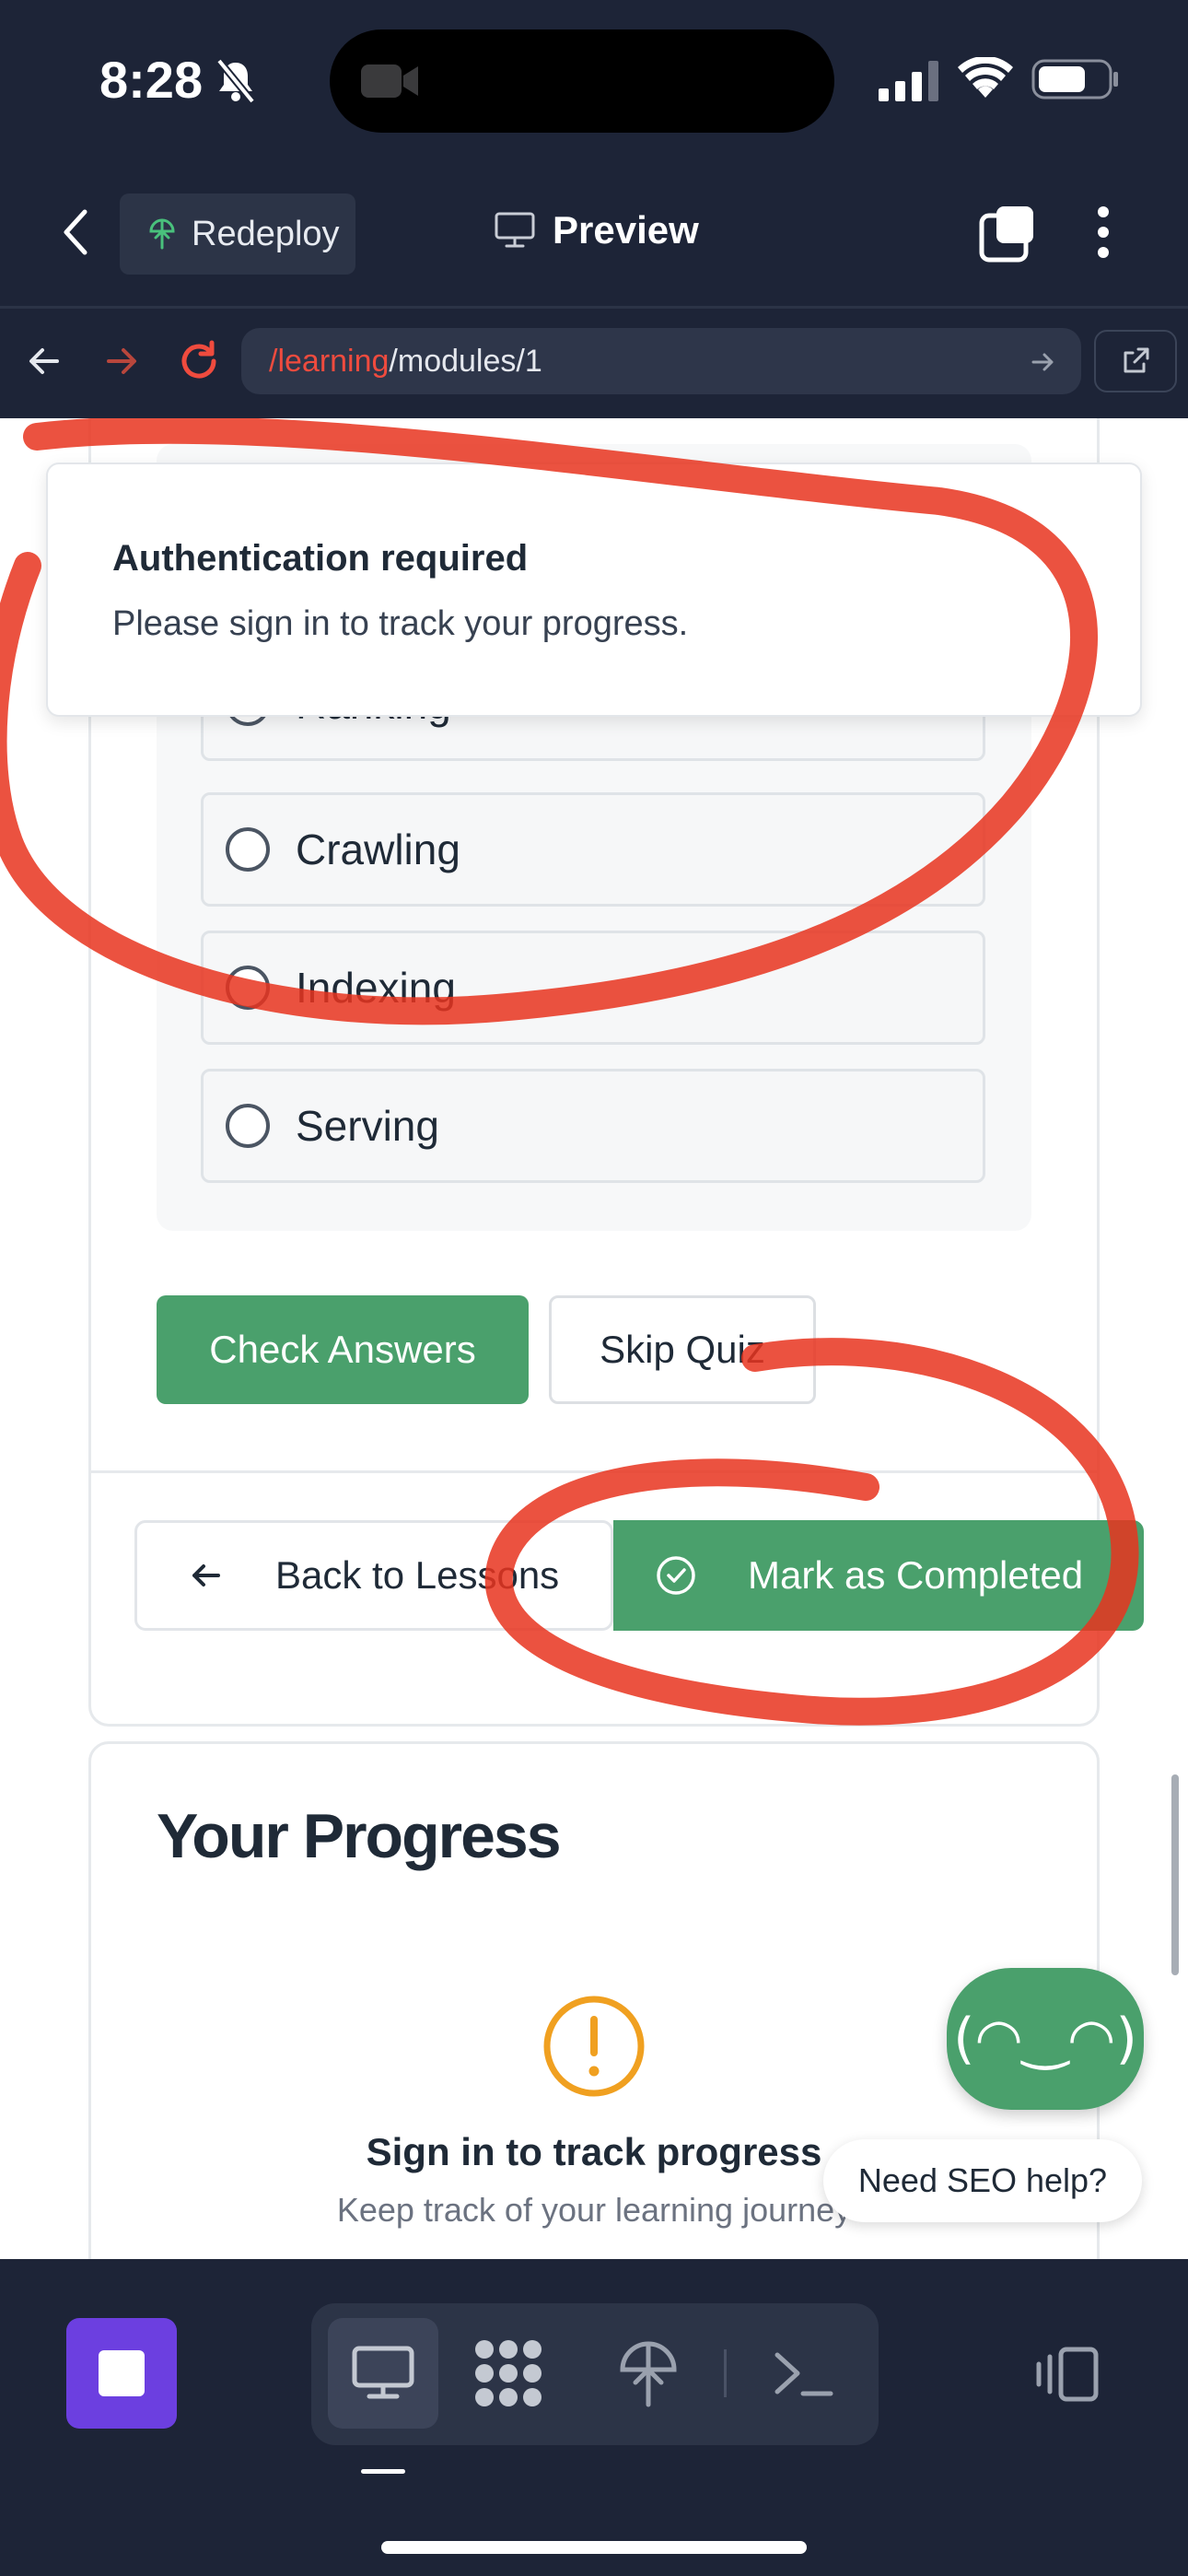 This screenshot has height=2576, width=1188. What do you see at coordinates (383, 2471) in the screenshot?
I see `active-tab-indicator` at bounding box center [383, 2471].